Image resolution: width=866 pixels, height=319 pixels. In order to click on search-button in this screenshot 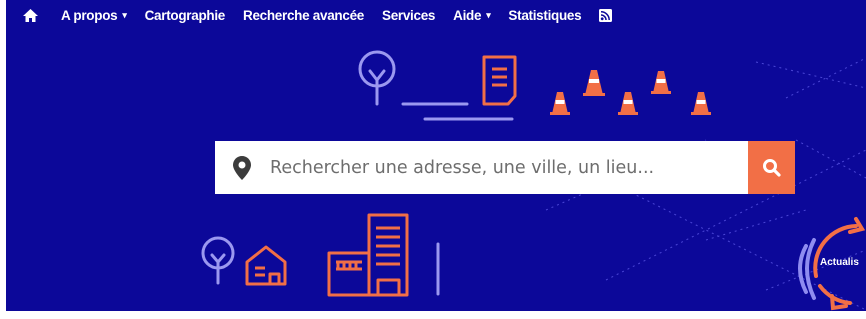, I will do `click(771, 167)`.